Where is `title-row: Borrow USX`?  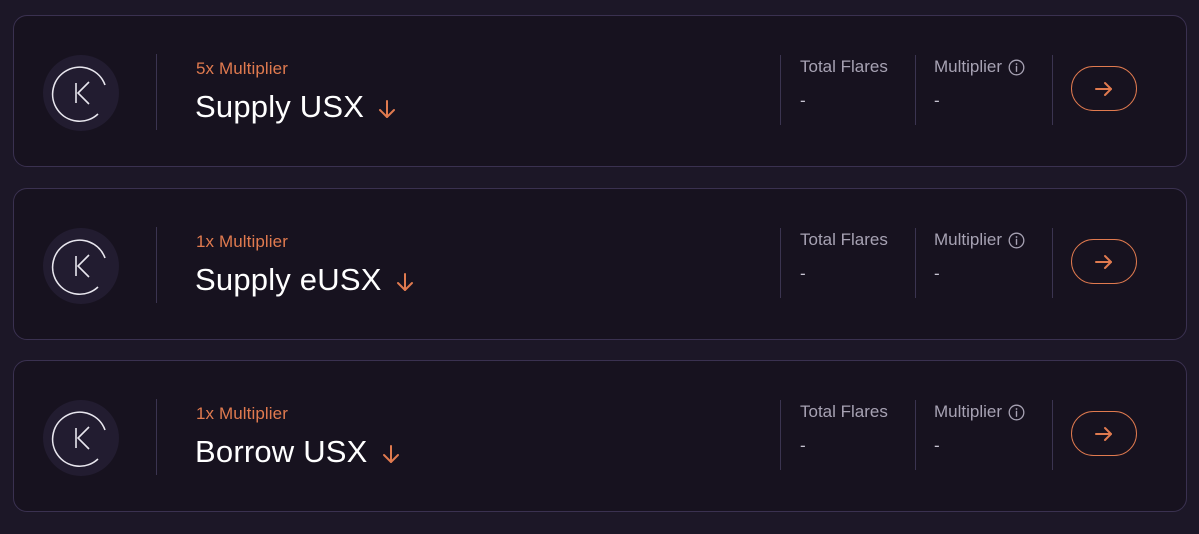 title-row: Borrow USX is located at coordinates (298, 452).